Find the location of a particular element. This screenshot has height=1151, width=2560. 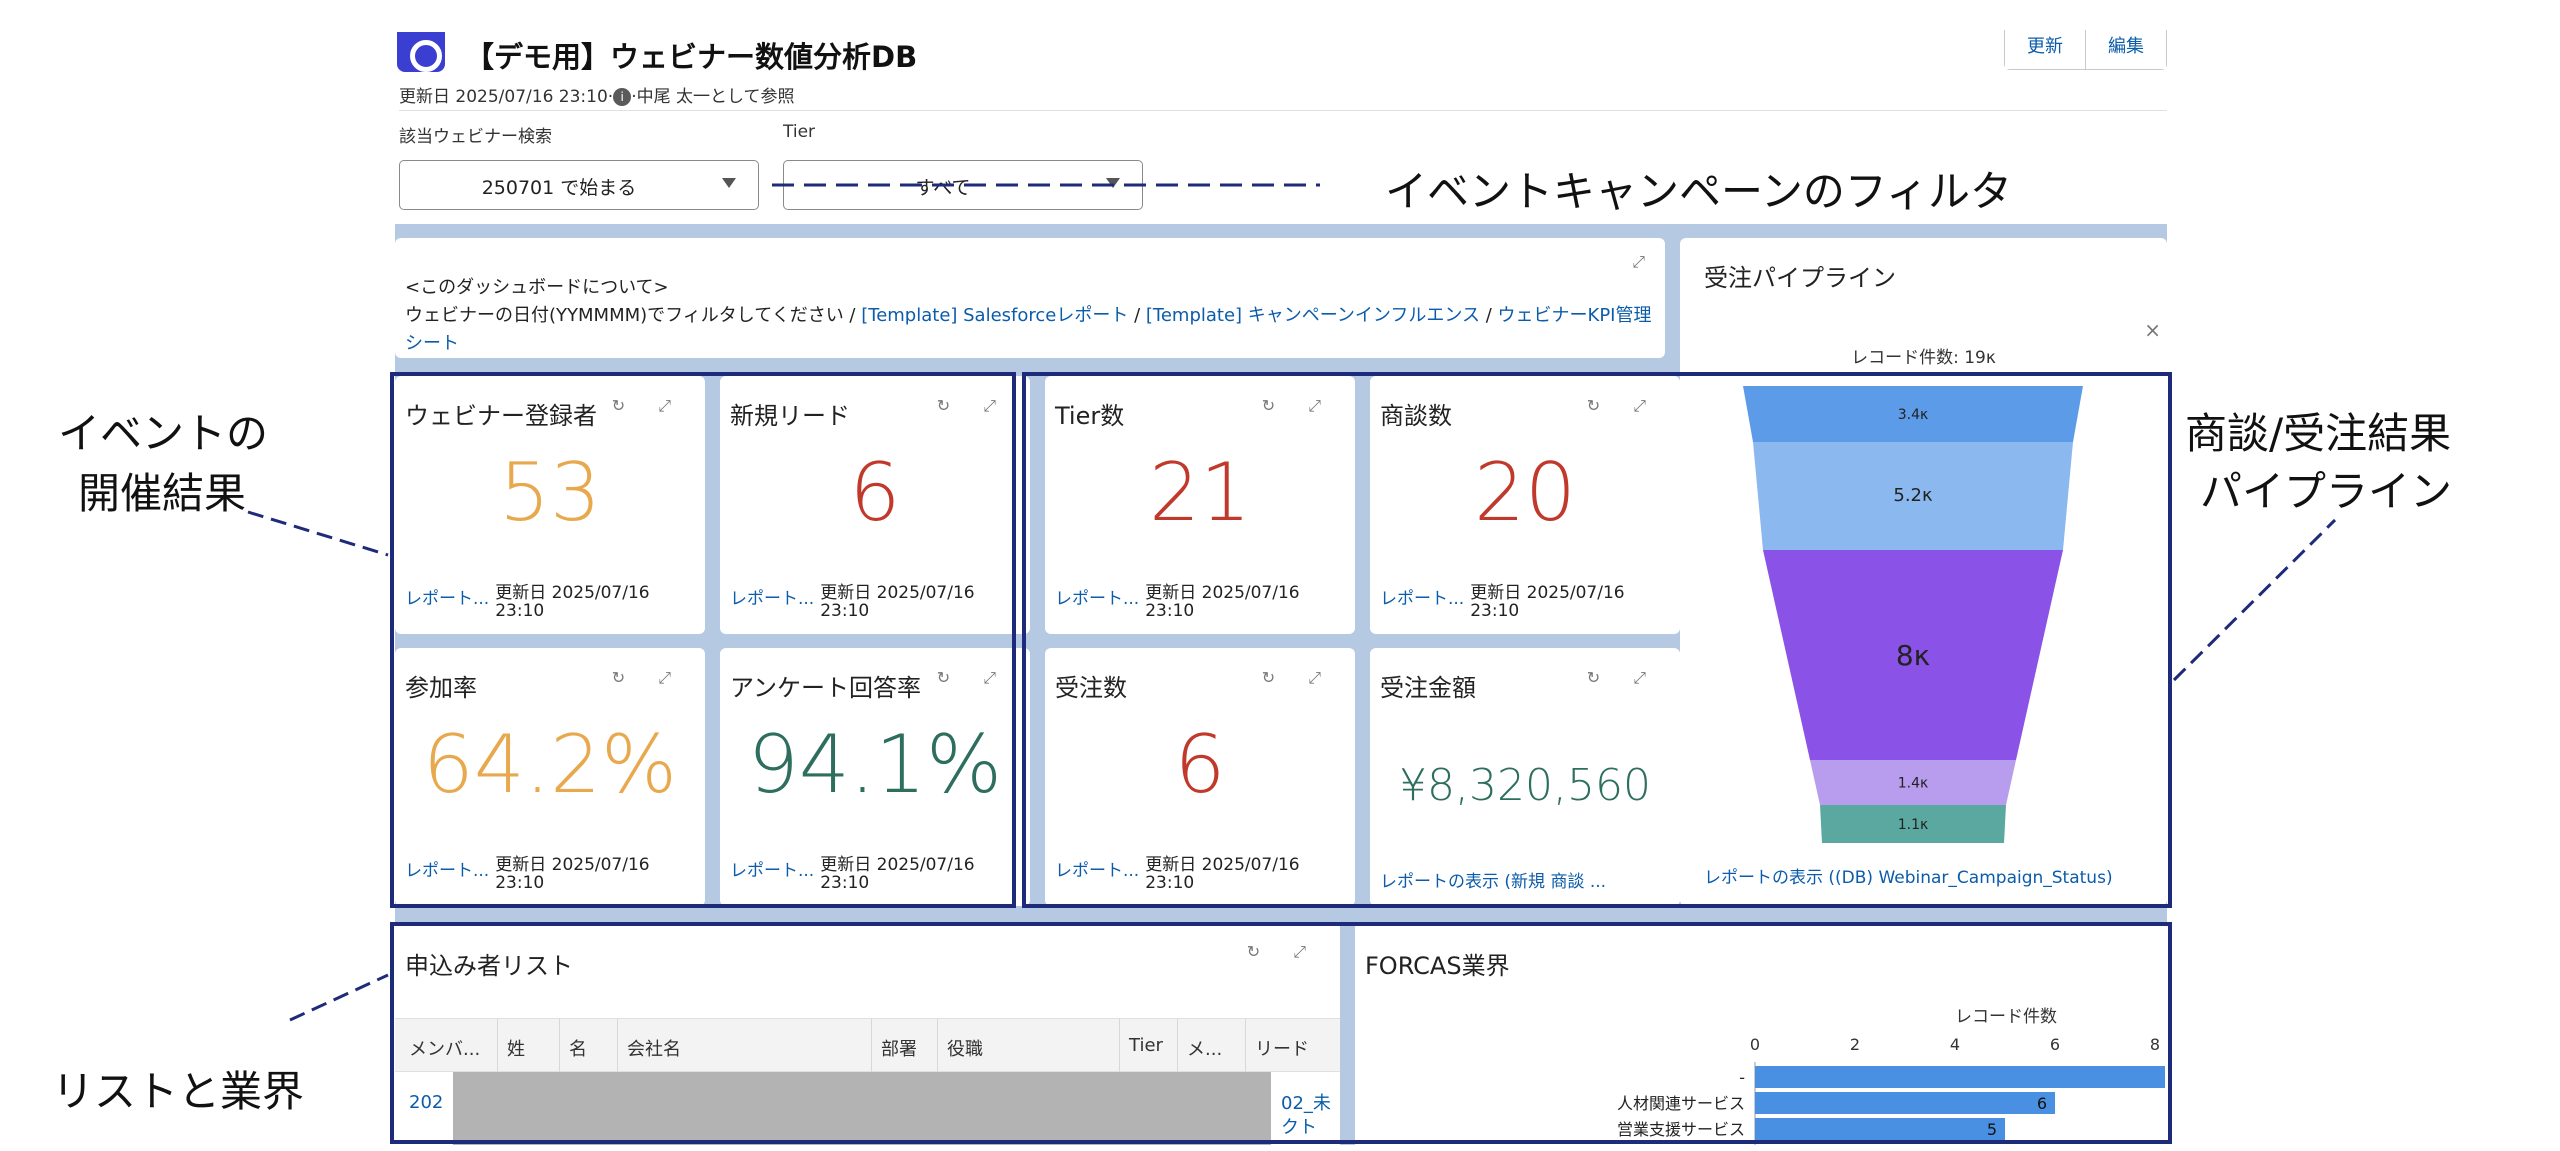

updated-text: 更新日 2025/07/16 23:10· is located at coordinates (506, 97).